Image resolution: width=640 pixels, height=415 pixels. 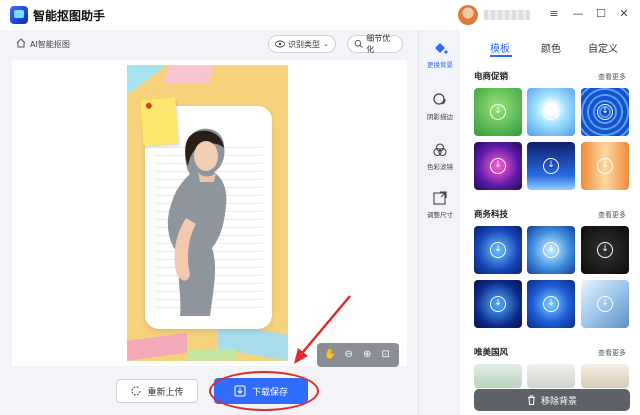 What do you see at coordinates (50, 44) in the screenshot?
I see `breadcrumb: AI智能抠图` at bounding box center [50, 44].